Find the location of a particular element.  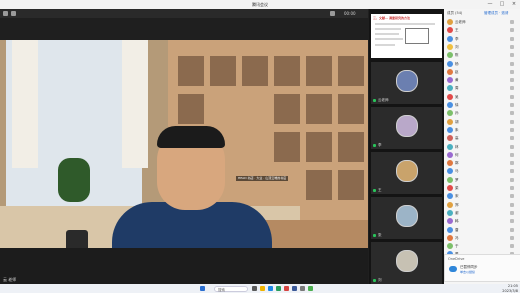

participant-name: 梁 is located at coordinates (457, 188).